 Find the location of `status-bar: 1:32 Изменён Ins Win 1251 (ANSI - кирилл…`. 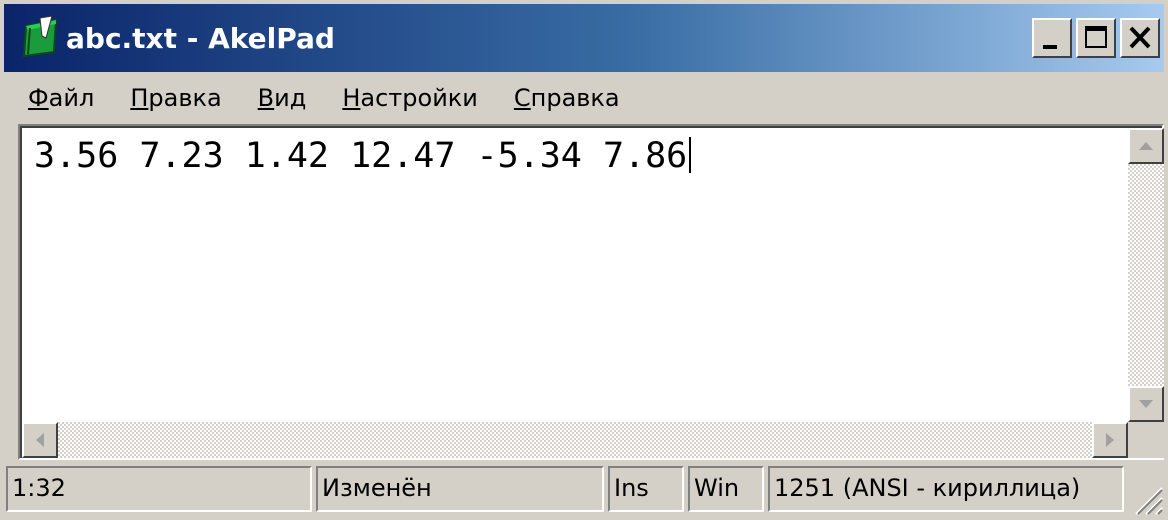

status-bar: 1:32 Изменён Ins Win 1251 (ANSI - кирилл… is located at coordinates (584, 489).